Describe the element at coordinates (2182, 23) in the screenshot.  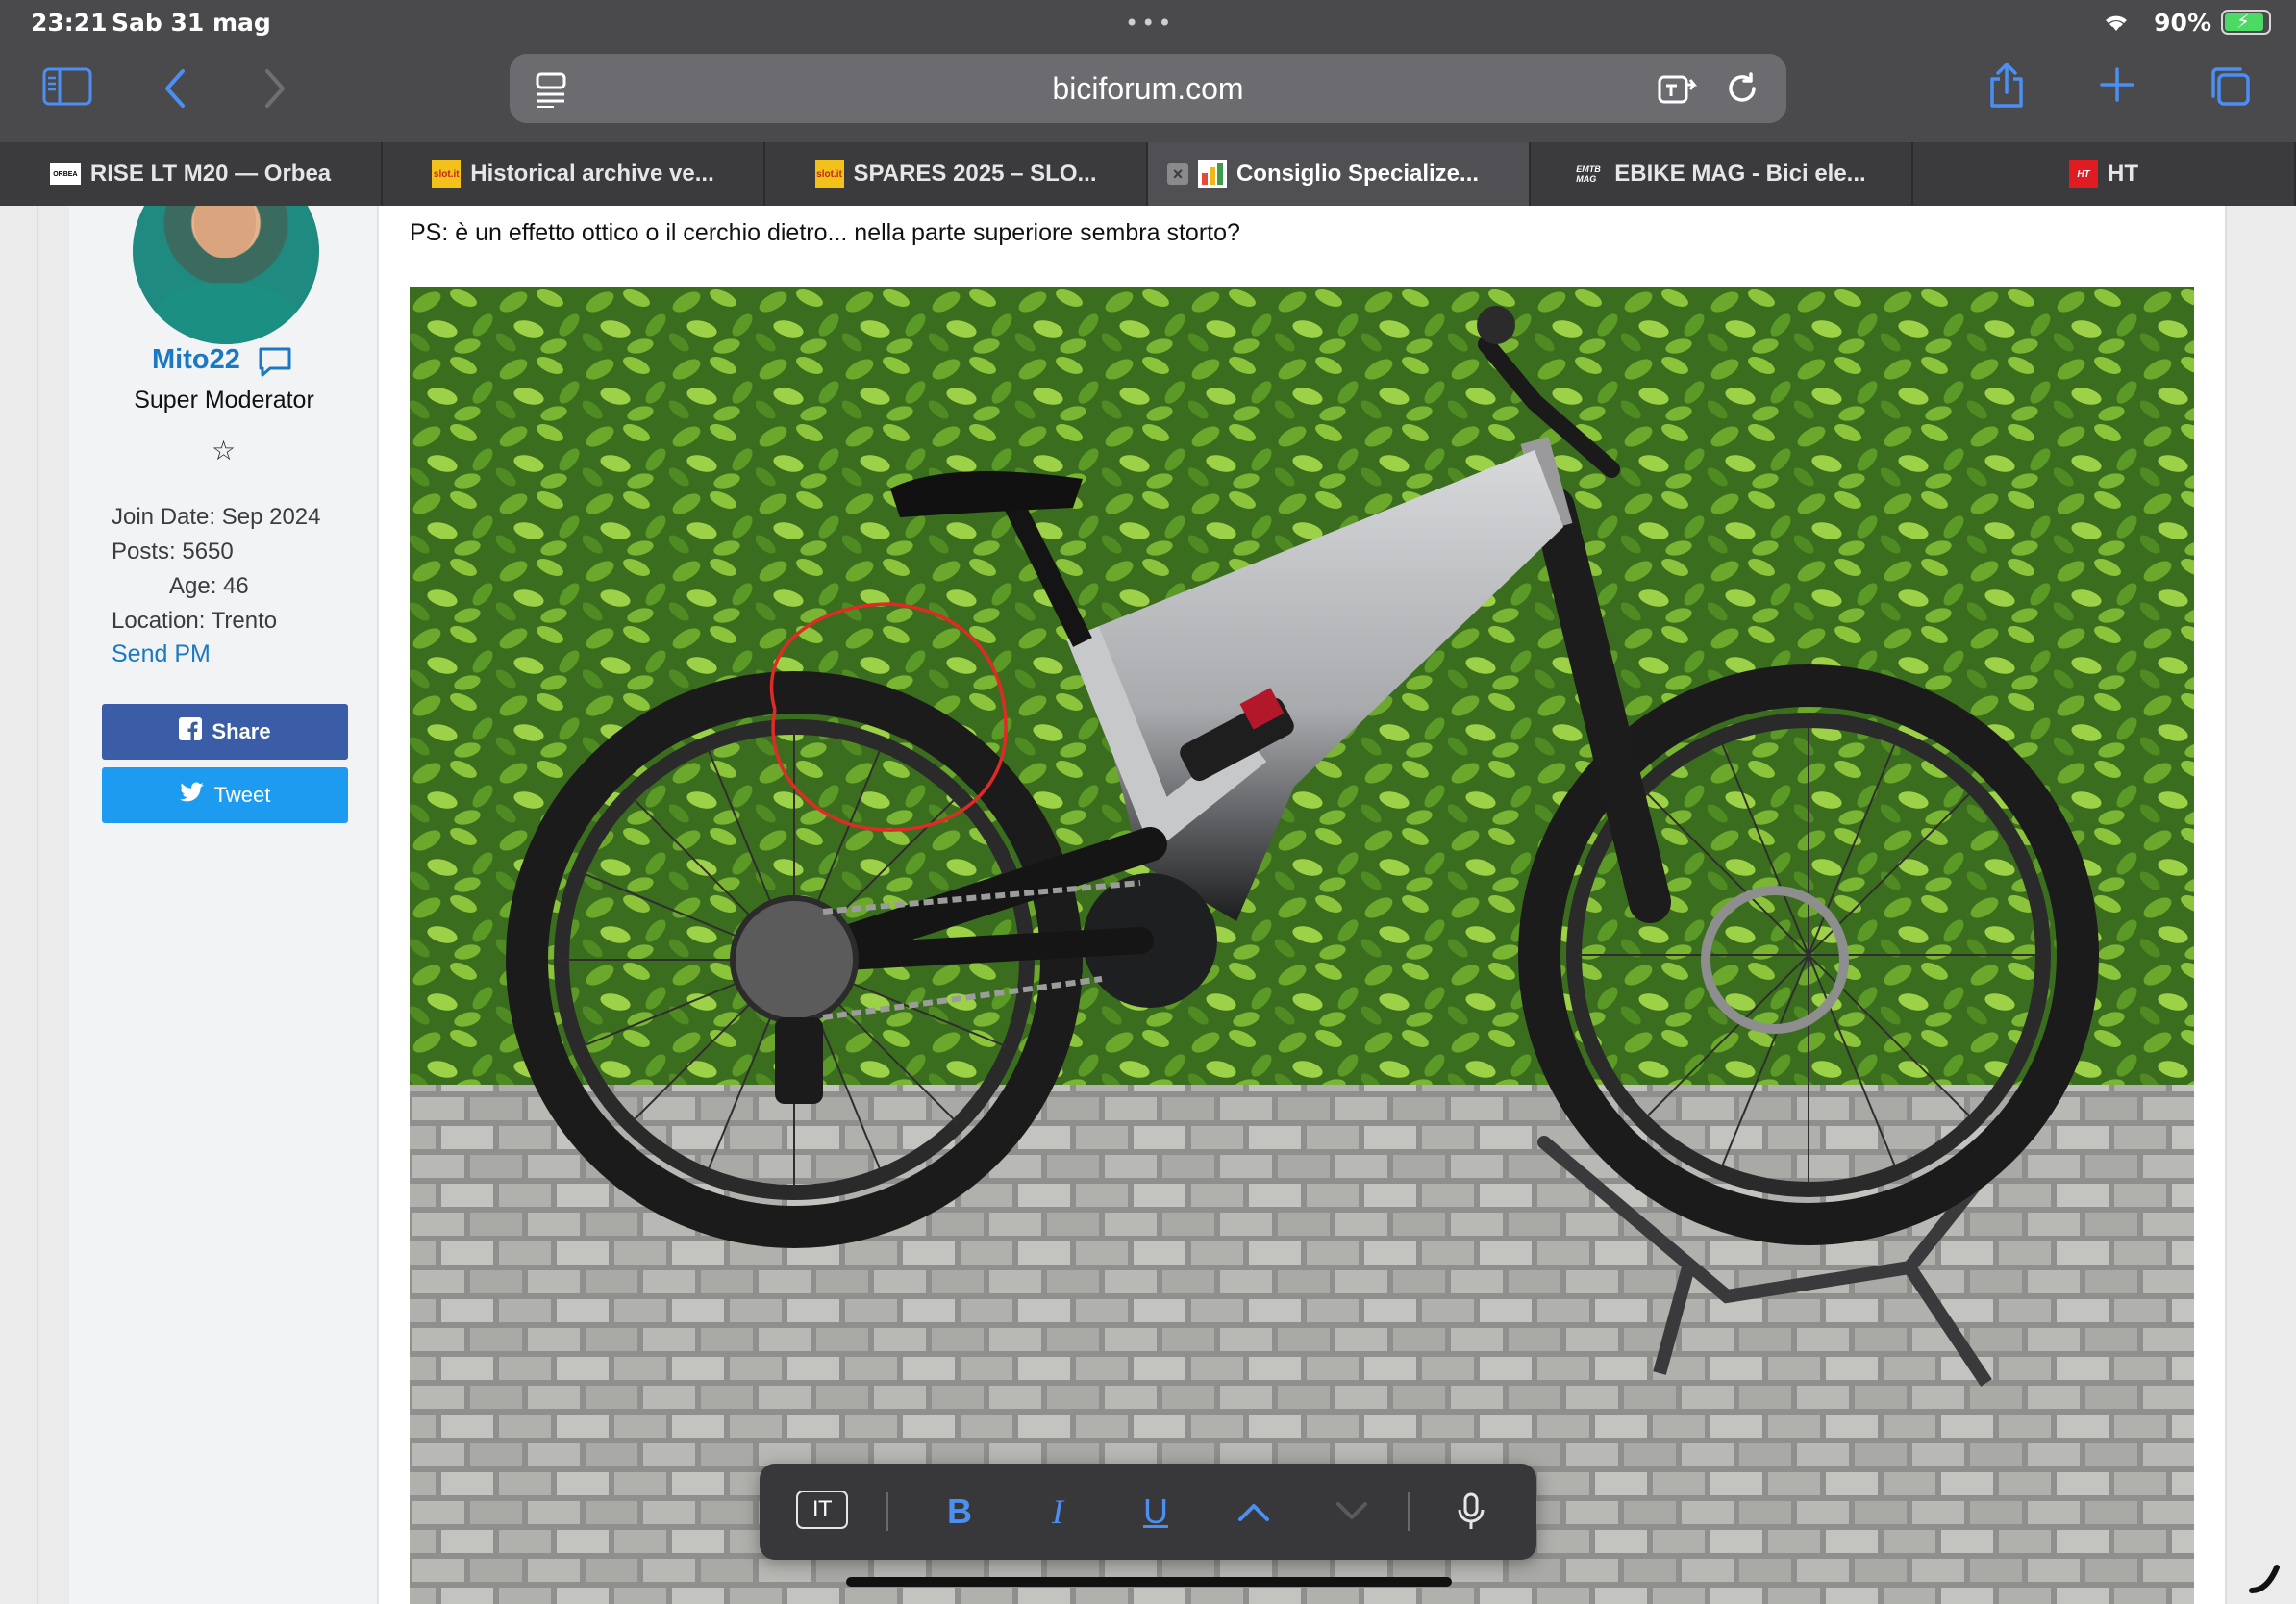
I see `battery-percent: 90%` at that location.